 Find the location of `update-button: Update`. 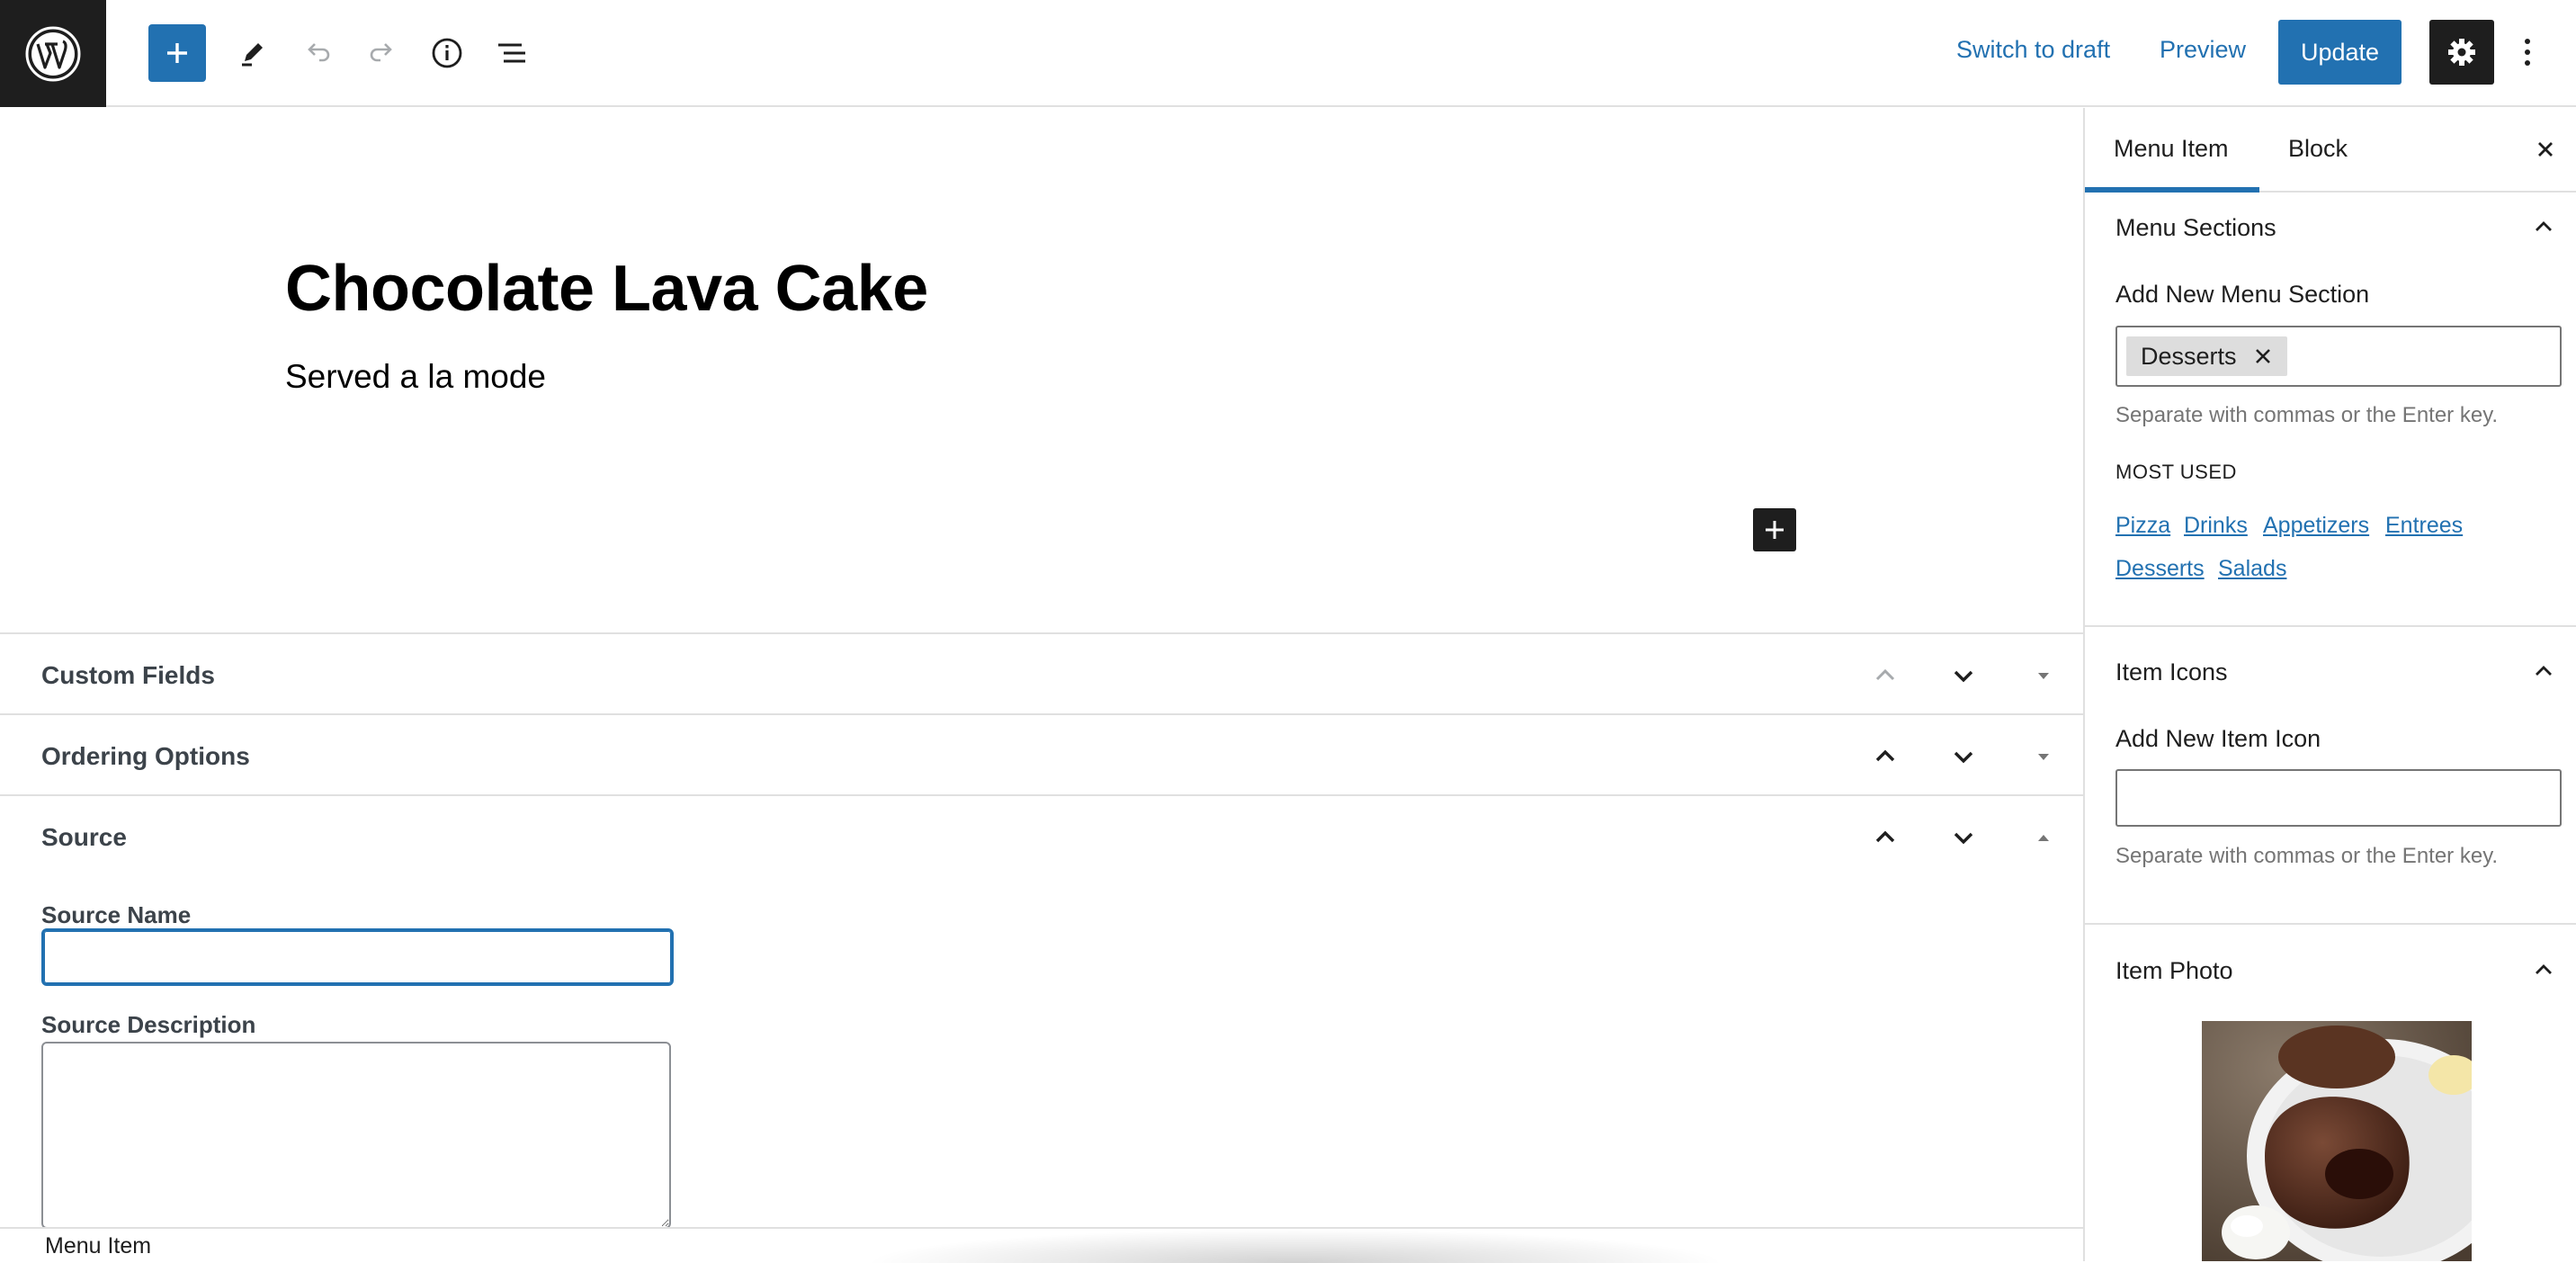

update-button: Update is located at coordinates (2340, 52).